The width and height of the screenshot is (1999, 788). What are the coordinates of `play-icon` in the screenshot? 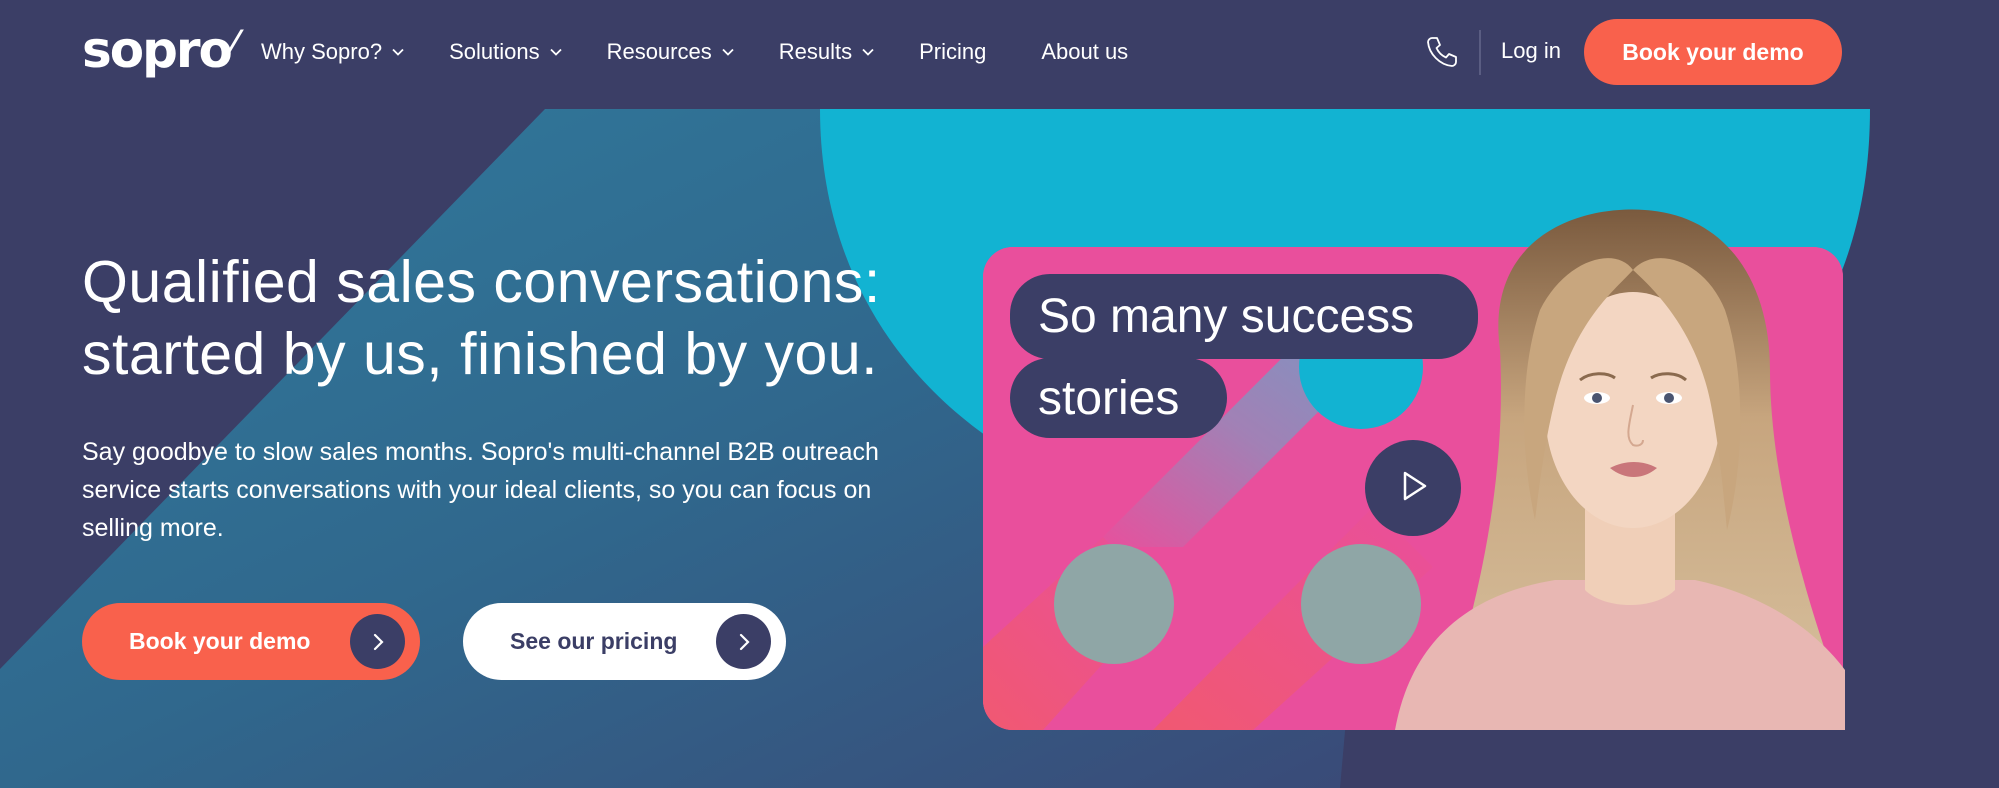 It's located at (1413, 488).